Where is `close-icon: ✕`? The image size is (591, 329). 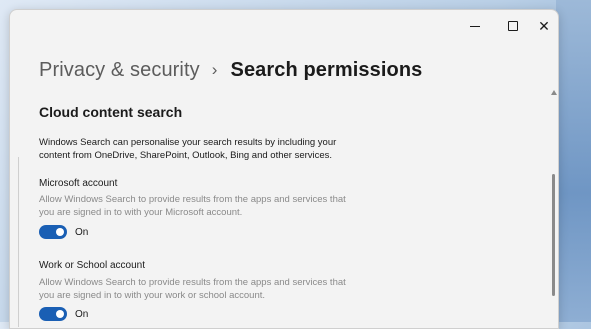
close-icon: ✕ is located at coordinates (544, 25).